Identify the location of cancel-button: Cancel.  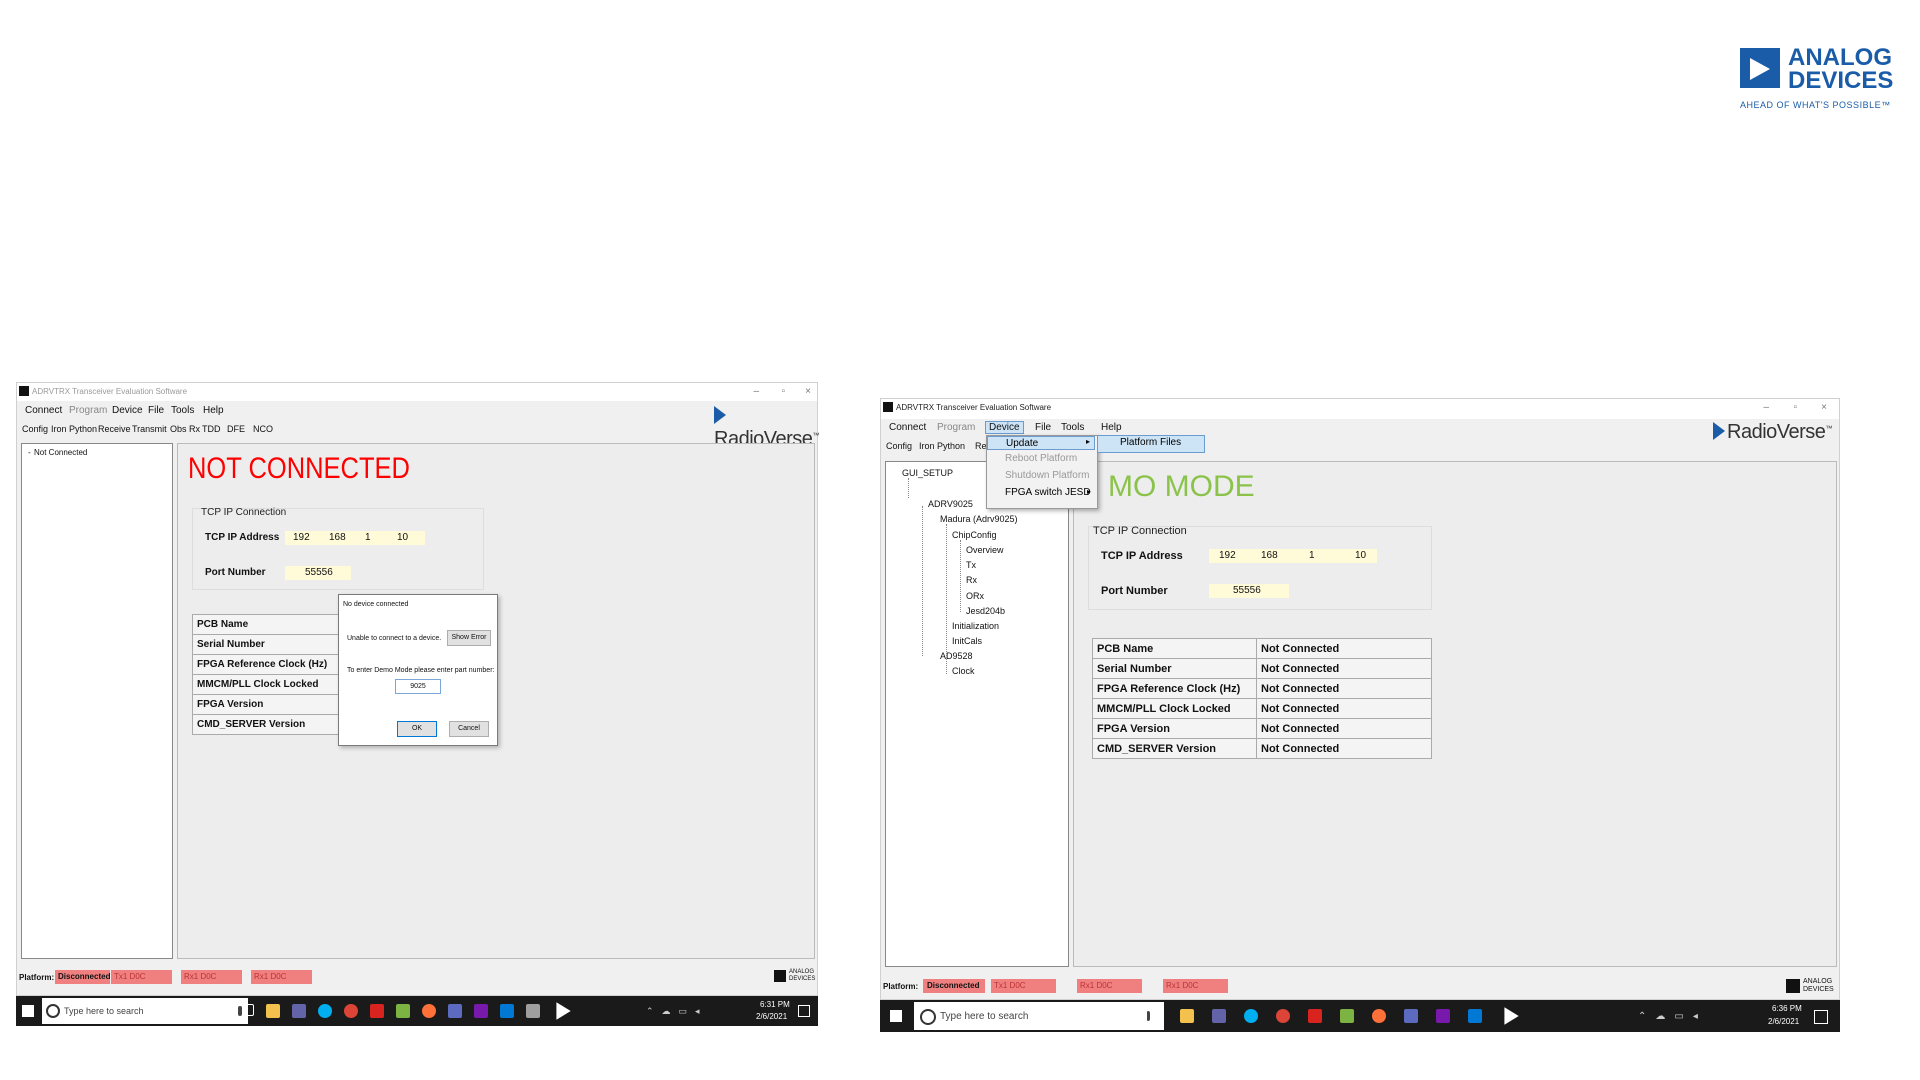
(469, 729).